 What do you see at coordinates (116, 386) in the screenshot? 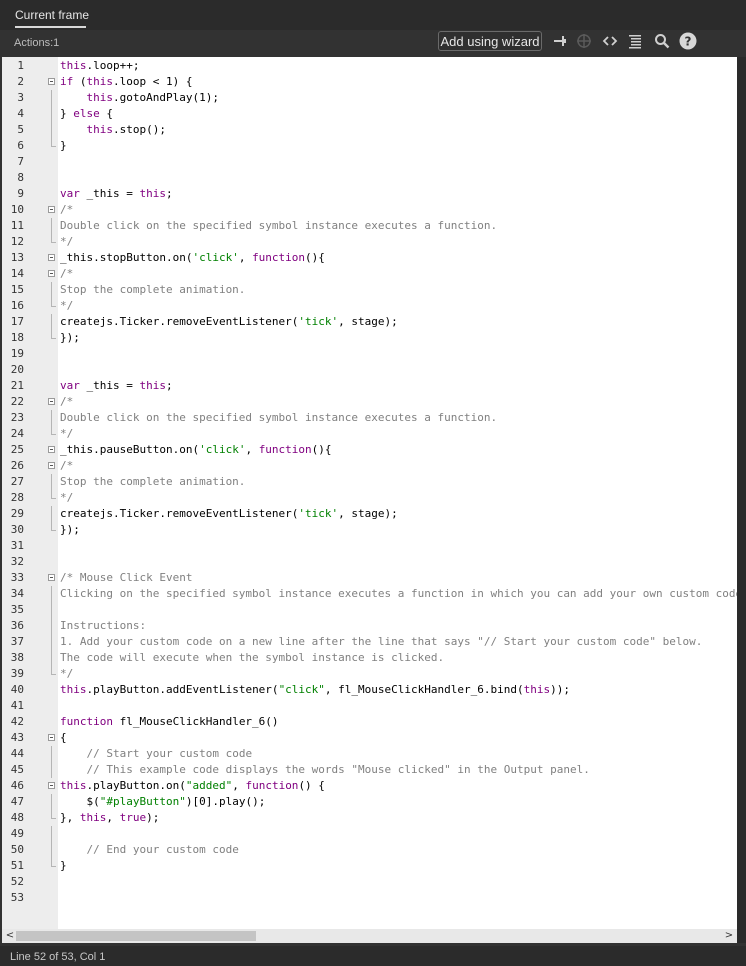
I see `code-text: var _this = this;` at bounding box center [116, 386].